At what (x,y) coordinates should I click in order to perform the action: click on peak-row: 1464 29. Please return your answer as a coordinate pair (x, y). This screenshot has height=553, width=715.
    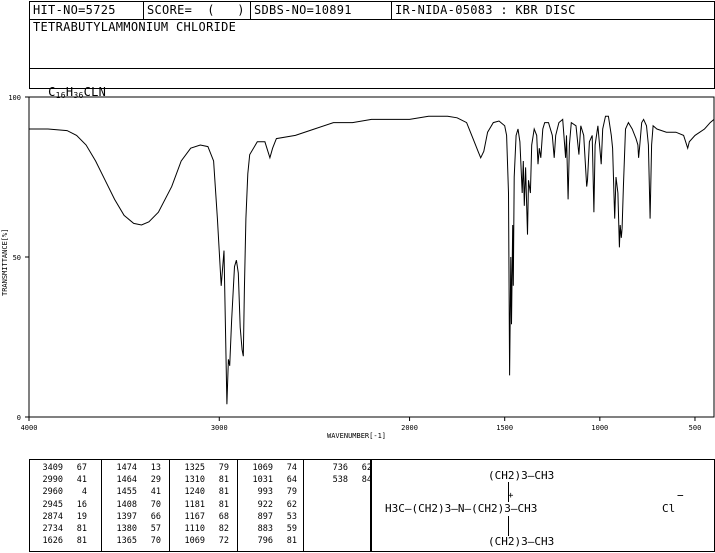
    Looking at the image, I should click on (134, 480).